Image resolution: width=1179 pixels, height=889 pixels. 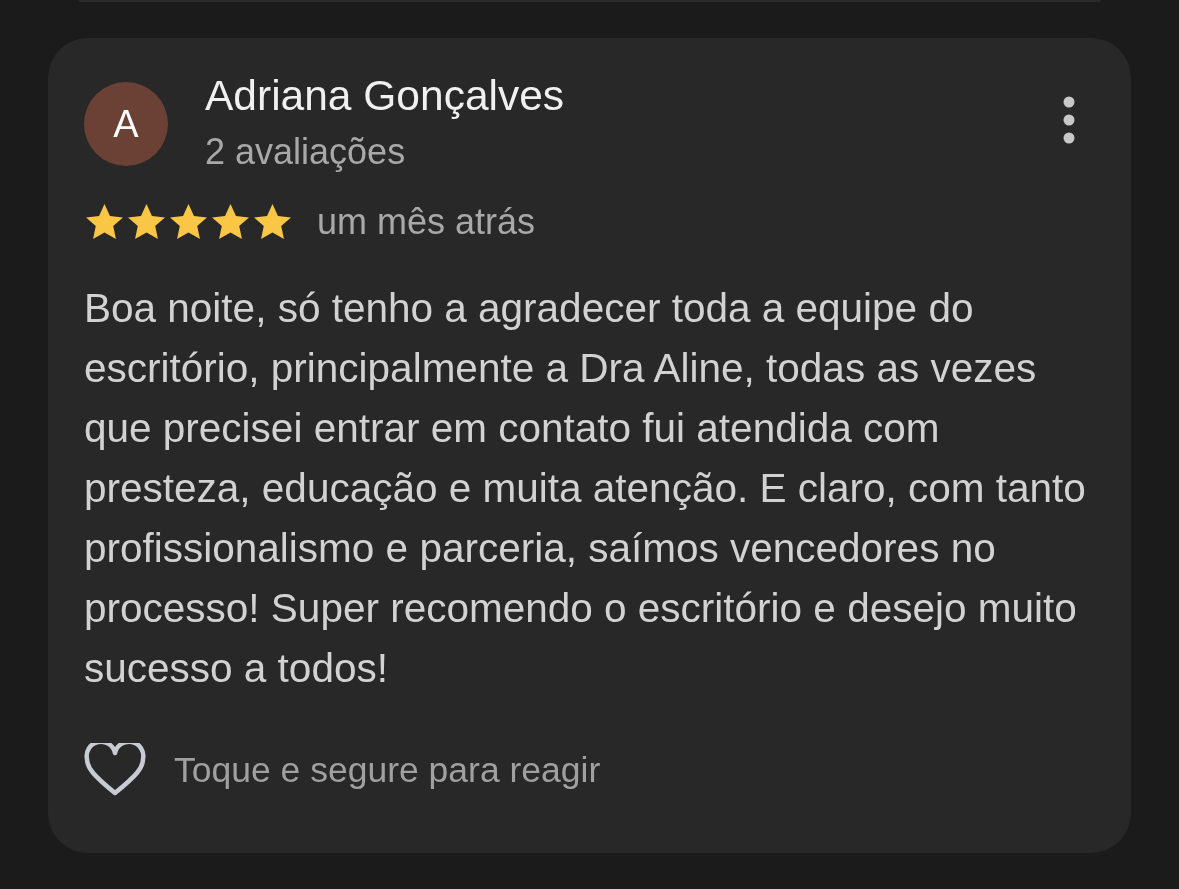 What do you see at coordinates (1069, 120) in the screenshot?
I see `more-icon` at bounding box center [1069, 120].